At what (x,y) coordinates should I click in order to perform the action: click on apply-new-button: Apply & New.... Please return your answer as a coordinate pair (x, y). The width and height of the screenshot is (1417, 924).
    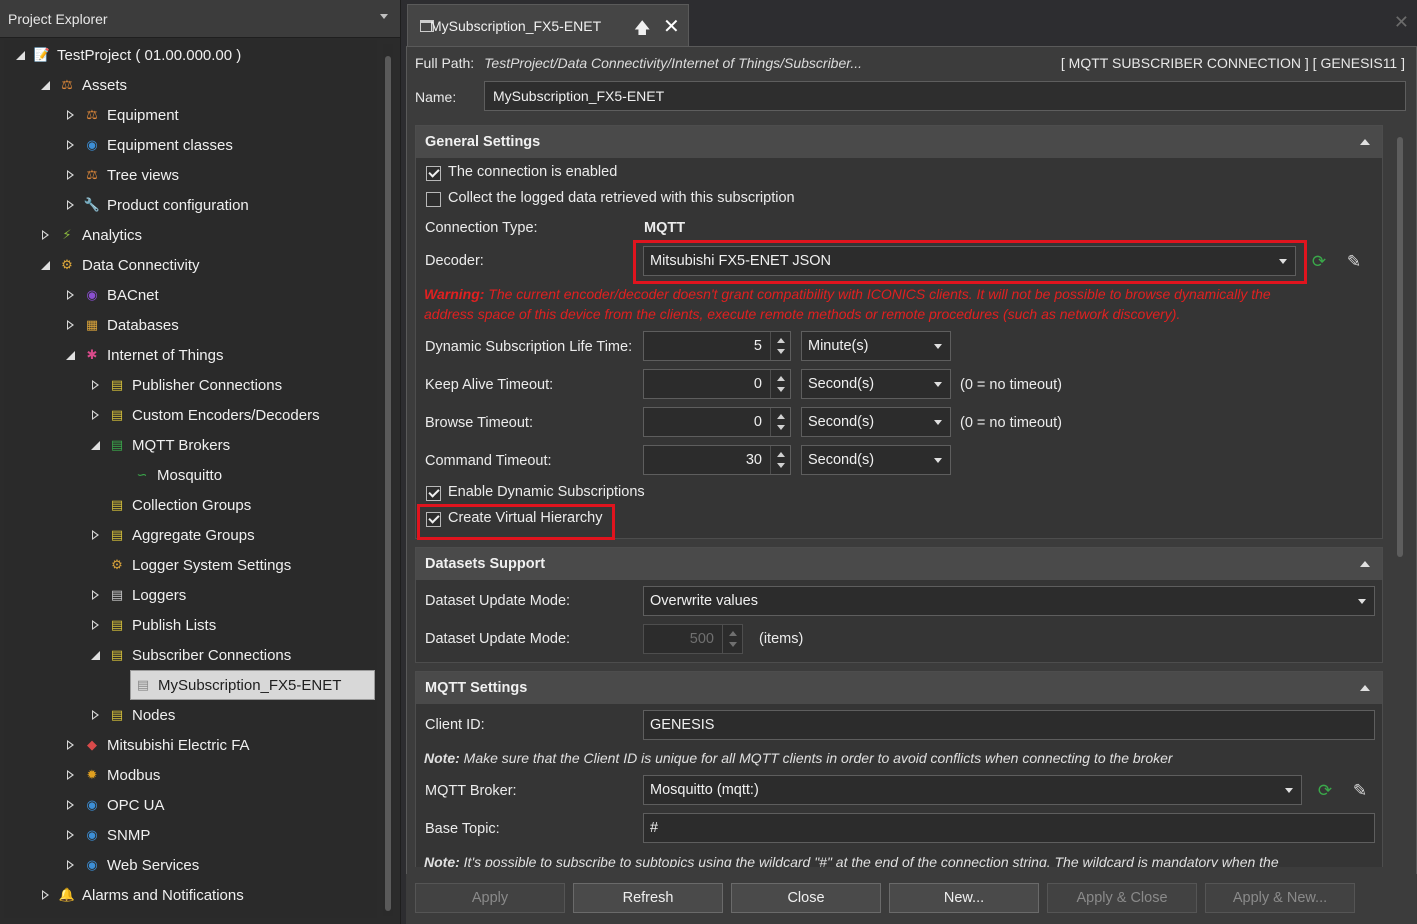
    Looking at the image, I should click on (1280, 898).